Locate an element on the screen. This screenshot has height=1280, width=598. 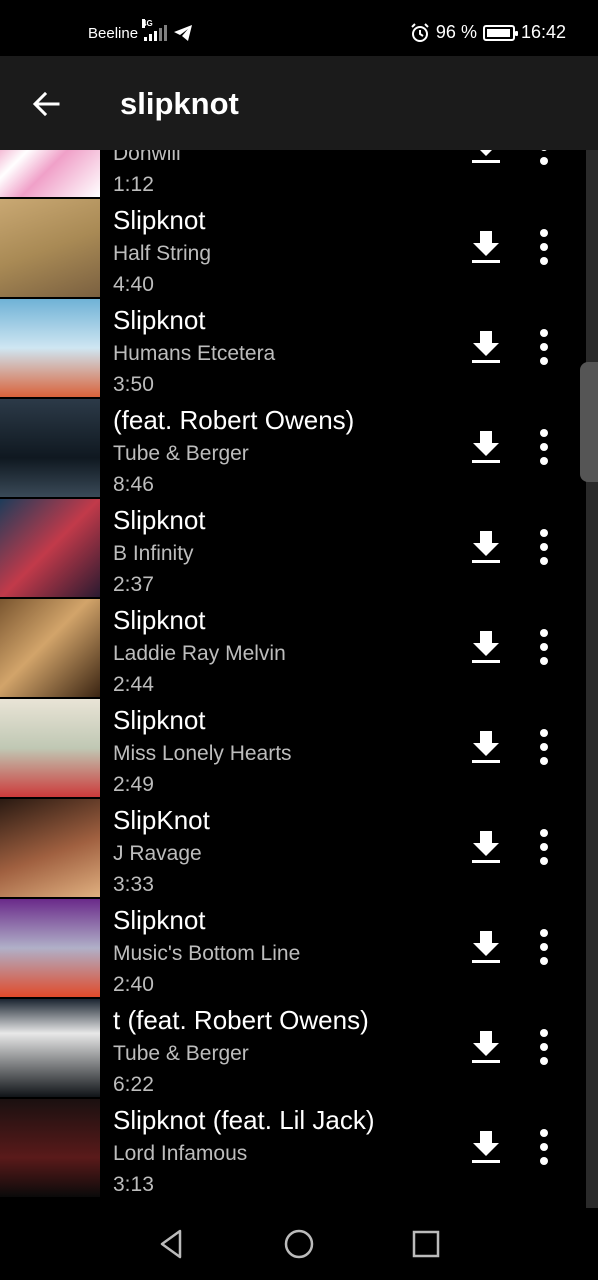
track-row: Slipknot Miss Lonely Hearts 2:49 is located at coordinates (299, 749).